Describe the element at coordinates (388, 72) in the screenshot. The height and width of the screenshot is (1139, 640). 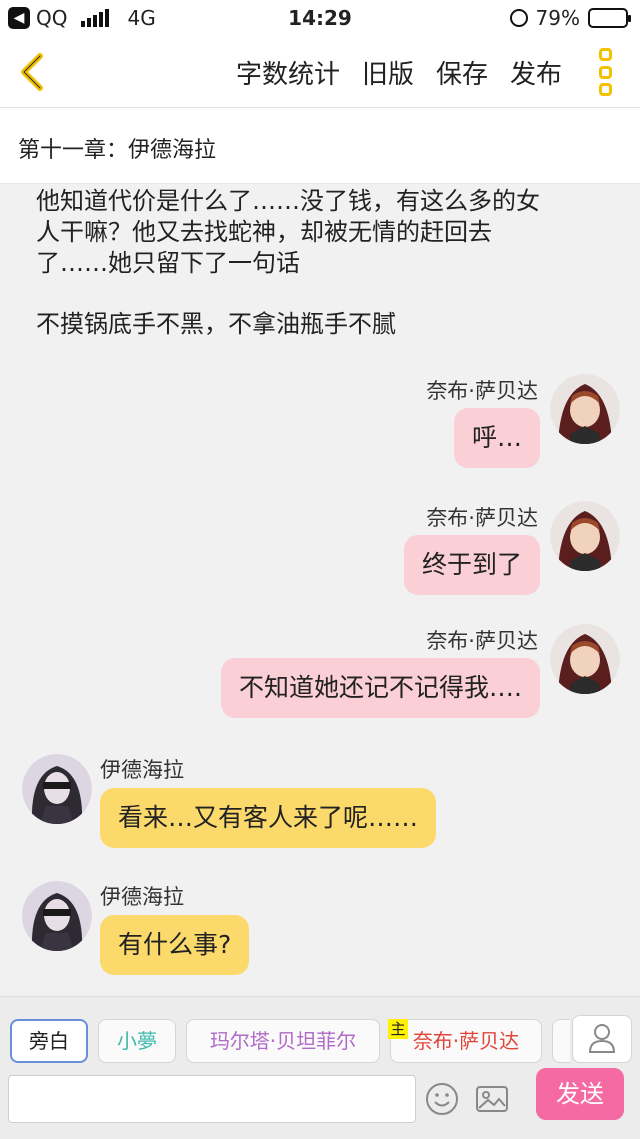
I see `old-version-button: 旧版` at that location.